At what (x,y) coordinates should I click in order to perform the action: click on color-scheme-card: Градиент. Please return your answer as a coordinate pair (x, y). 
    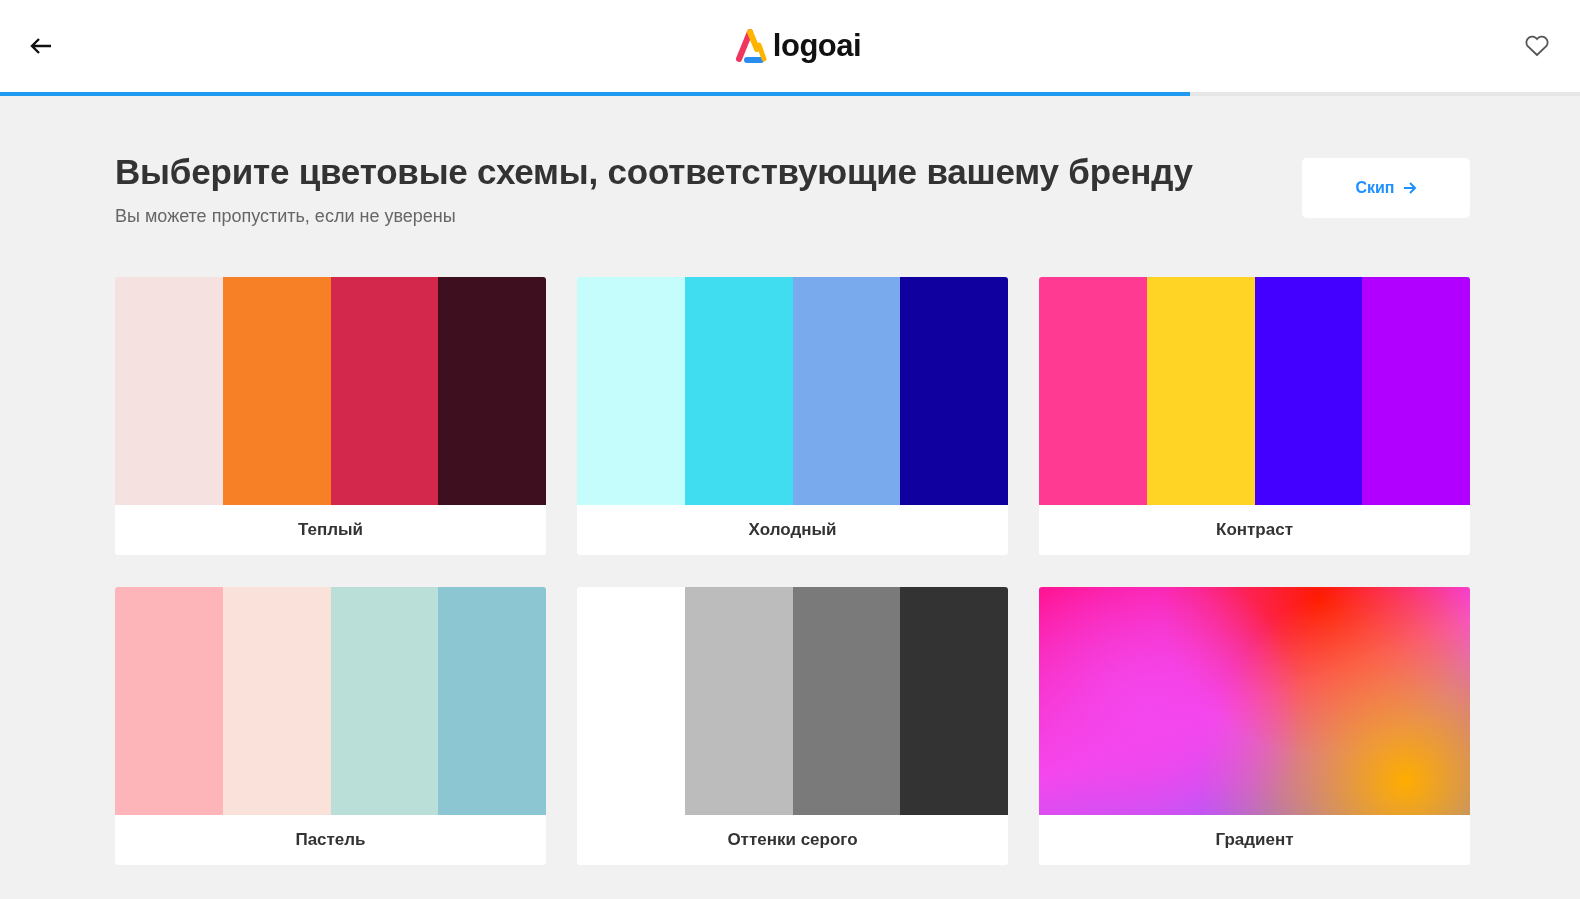
    Looking at the image, I should click on (1254, 726).